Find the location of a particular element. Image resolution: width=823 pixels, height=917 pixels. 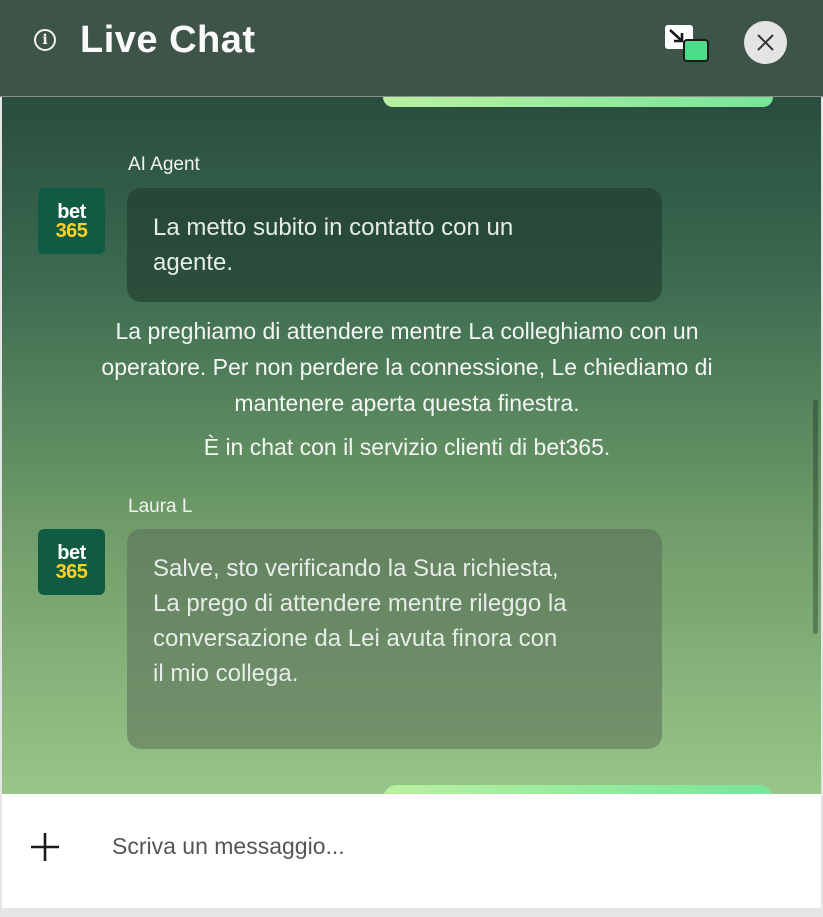

plus-icon is located at coordinates (45, 847).